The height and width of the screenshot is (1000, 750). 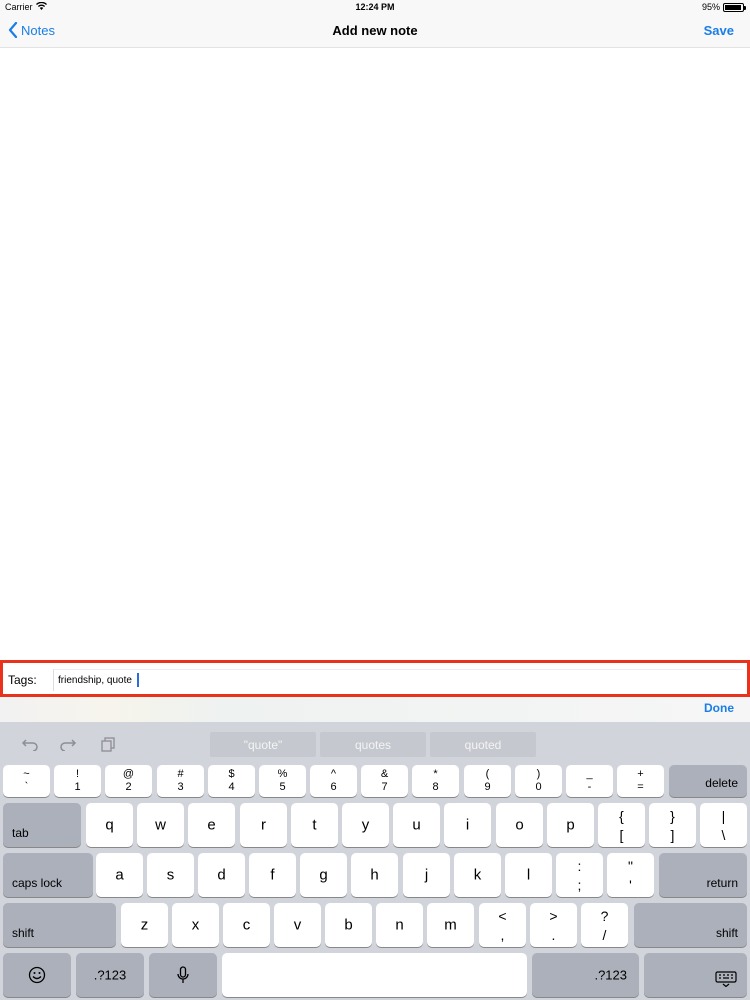 I want to click on key-y: y, so click(x=365, y=825).